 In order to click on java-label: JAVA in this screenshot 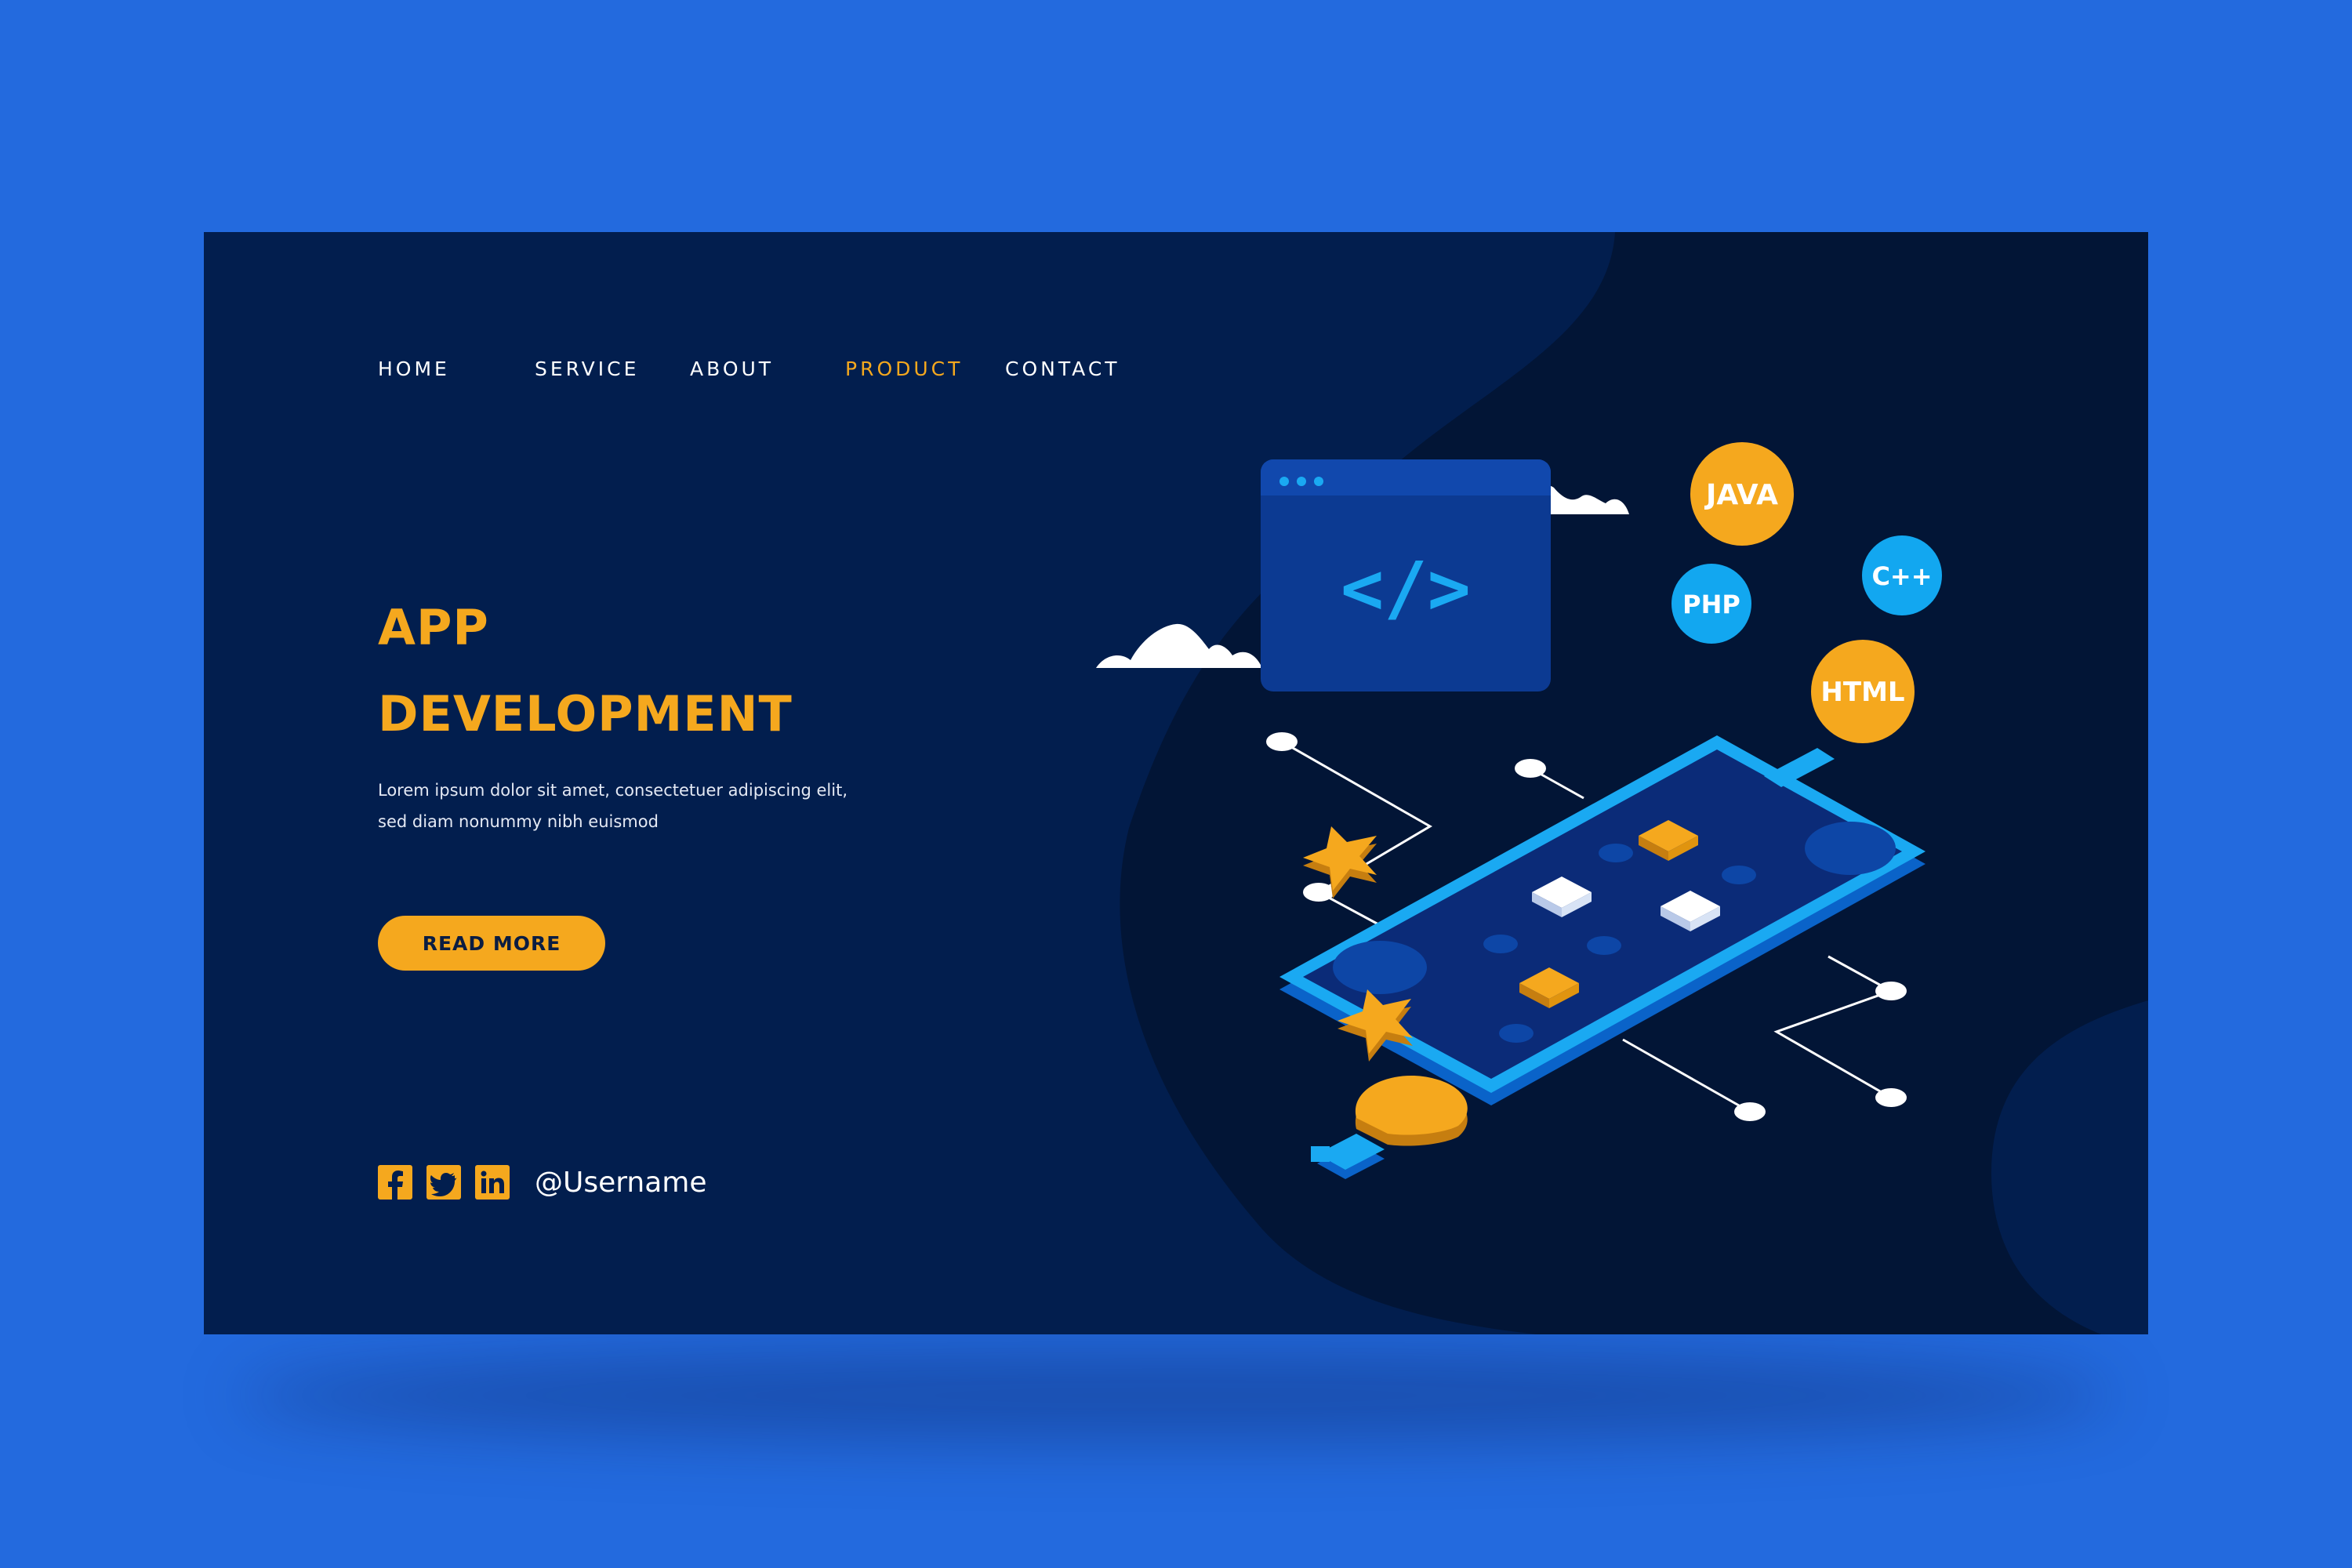, I will do `click(1741, 495)`.